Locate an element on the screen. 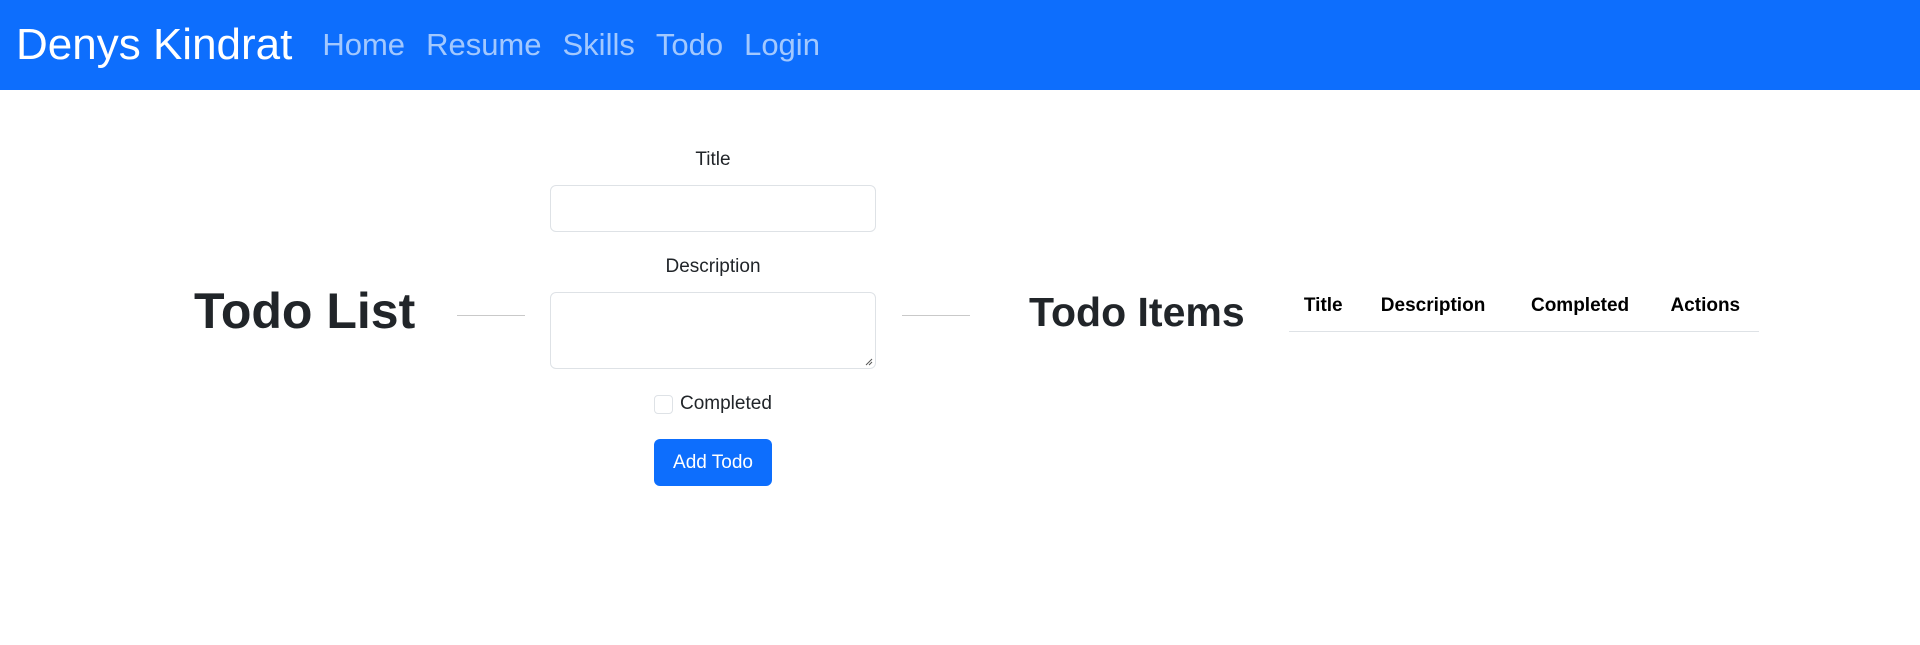 The width and height of the screenshot is (1920, 645). column-header-title: Title is located at coordinates (1323, 305).